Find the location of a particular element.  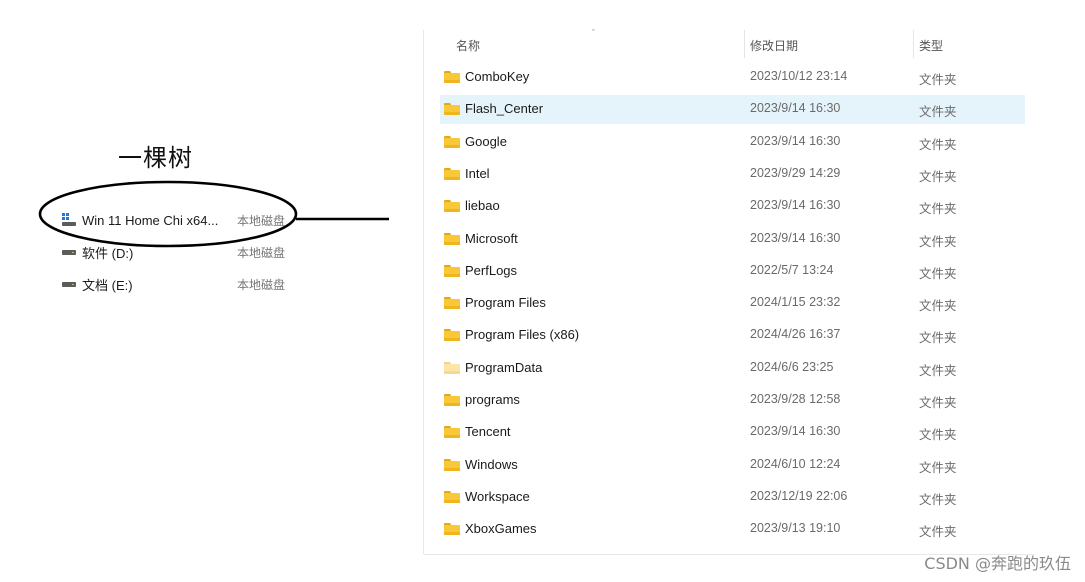

file-name: Microsoft is located at coordinates (491, 238).